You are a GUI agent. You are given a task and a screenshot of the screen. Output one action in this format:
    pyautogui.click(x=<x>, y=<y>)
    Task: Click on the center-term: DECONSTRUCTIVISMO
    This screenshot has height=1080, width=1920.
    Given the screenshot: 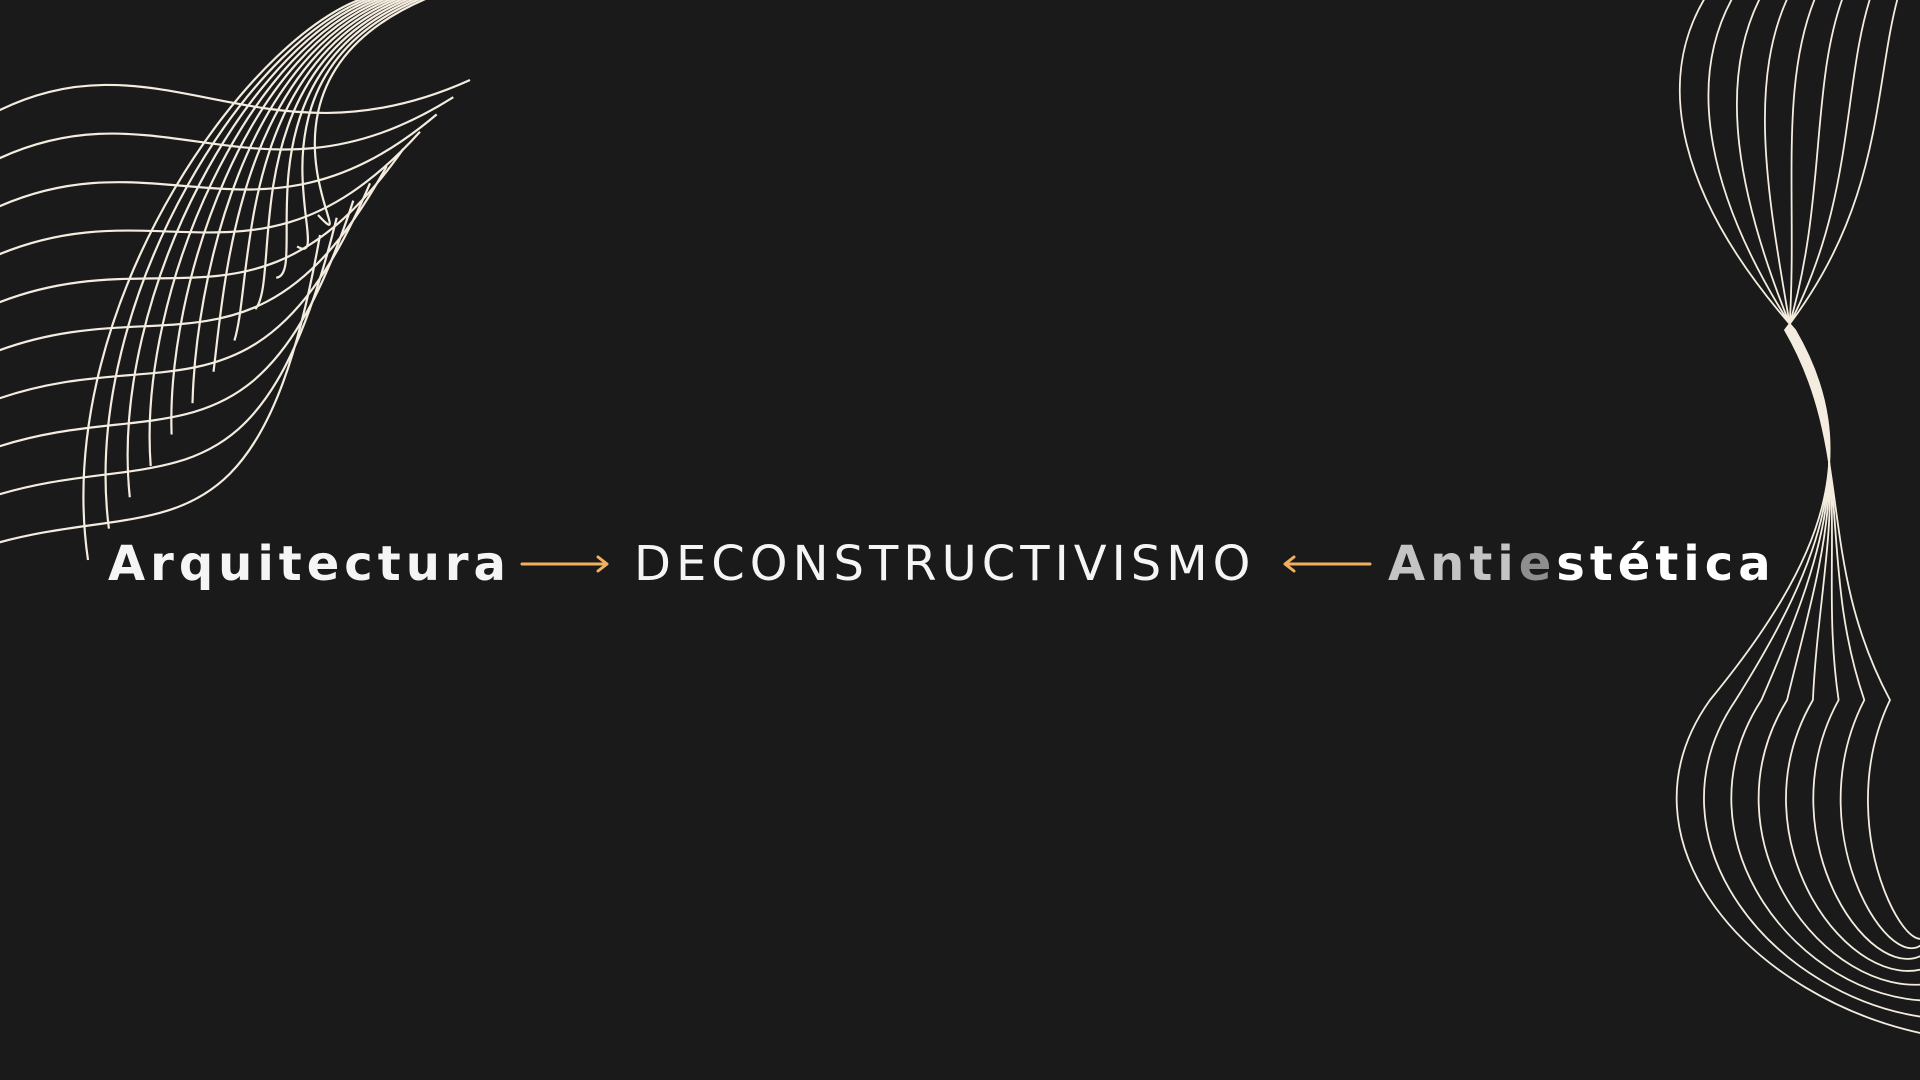 What is the action you would take?
    pyautogui.click(x=945, y=564)
    